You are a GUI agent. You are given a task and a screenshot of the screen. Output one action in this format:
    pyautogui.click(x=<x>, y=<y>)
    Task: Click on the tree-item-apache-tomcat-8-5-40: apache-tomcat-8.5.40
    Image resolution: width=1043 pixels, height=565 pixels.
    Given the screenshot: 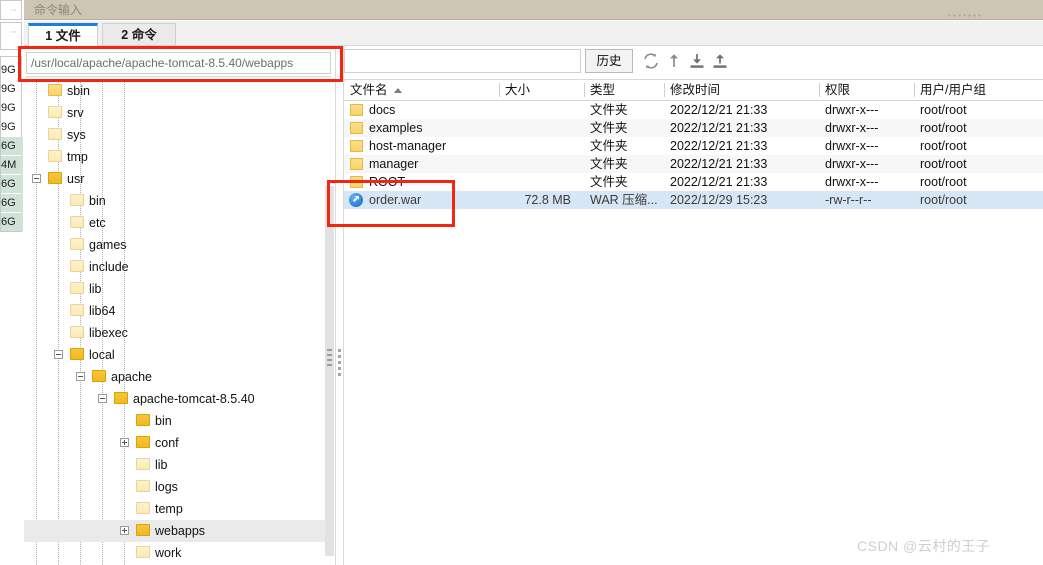 What is the action you would take?
    pyautogui.click(x=179, y=399)
    